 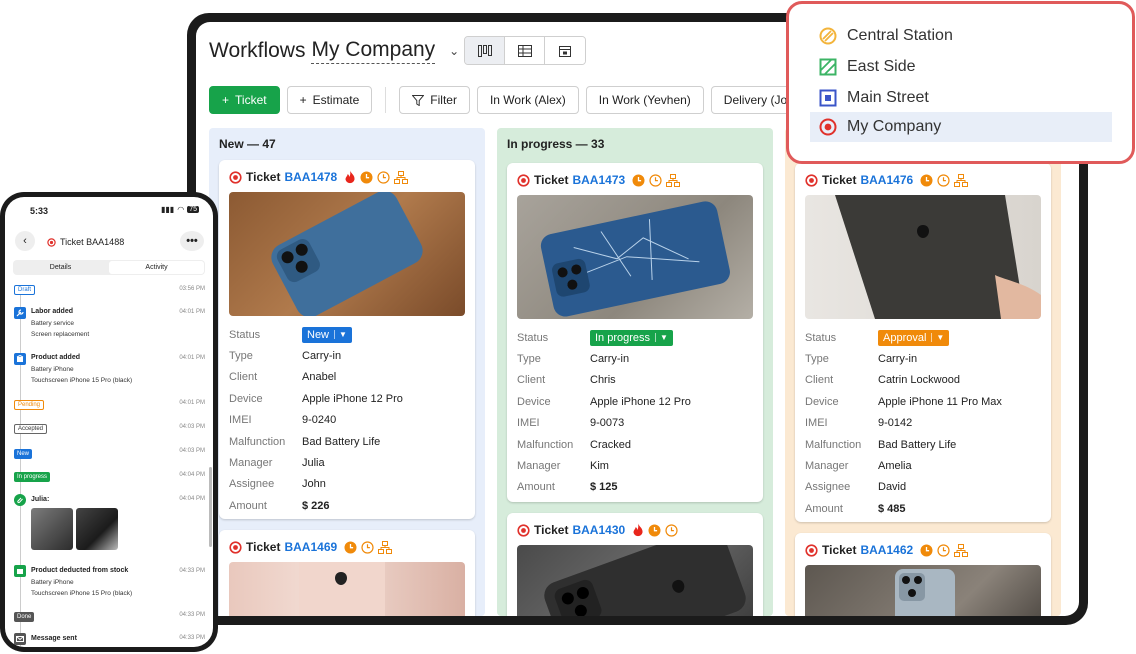 I want to click on field-label: Device, so click(x=822, y=401).